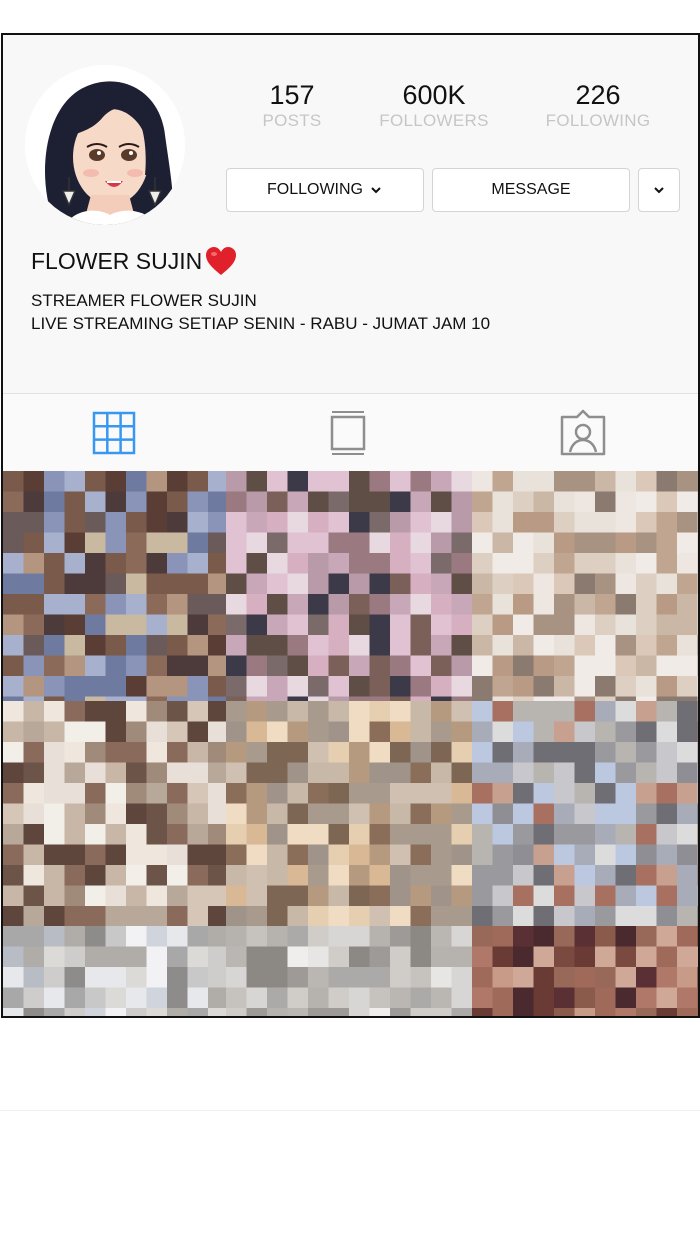  I want to click on avatar-illustration, so click(105, 145).